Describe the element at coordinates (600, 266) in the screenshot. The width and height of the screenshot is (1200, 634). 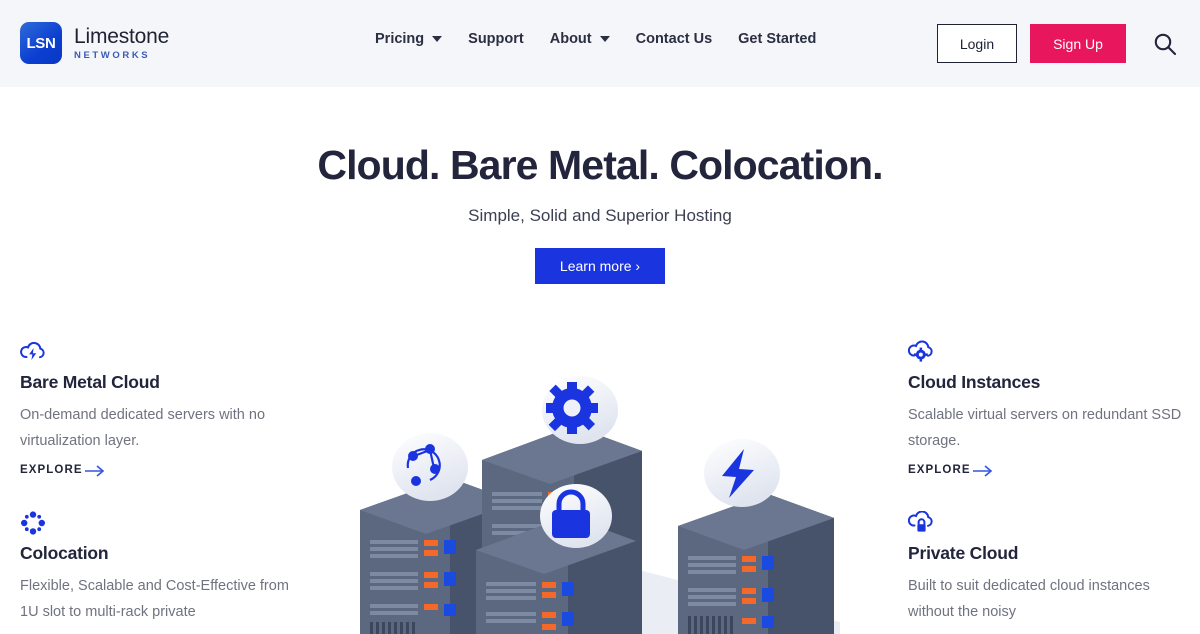
I see `learn-more-button: Learn more ›` at that location.